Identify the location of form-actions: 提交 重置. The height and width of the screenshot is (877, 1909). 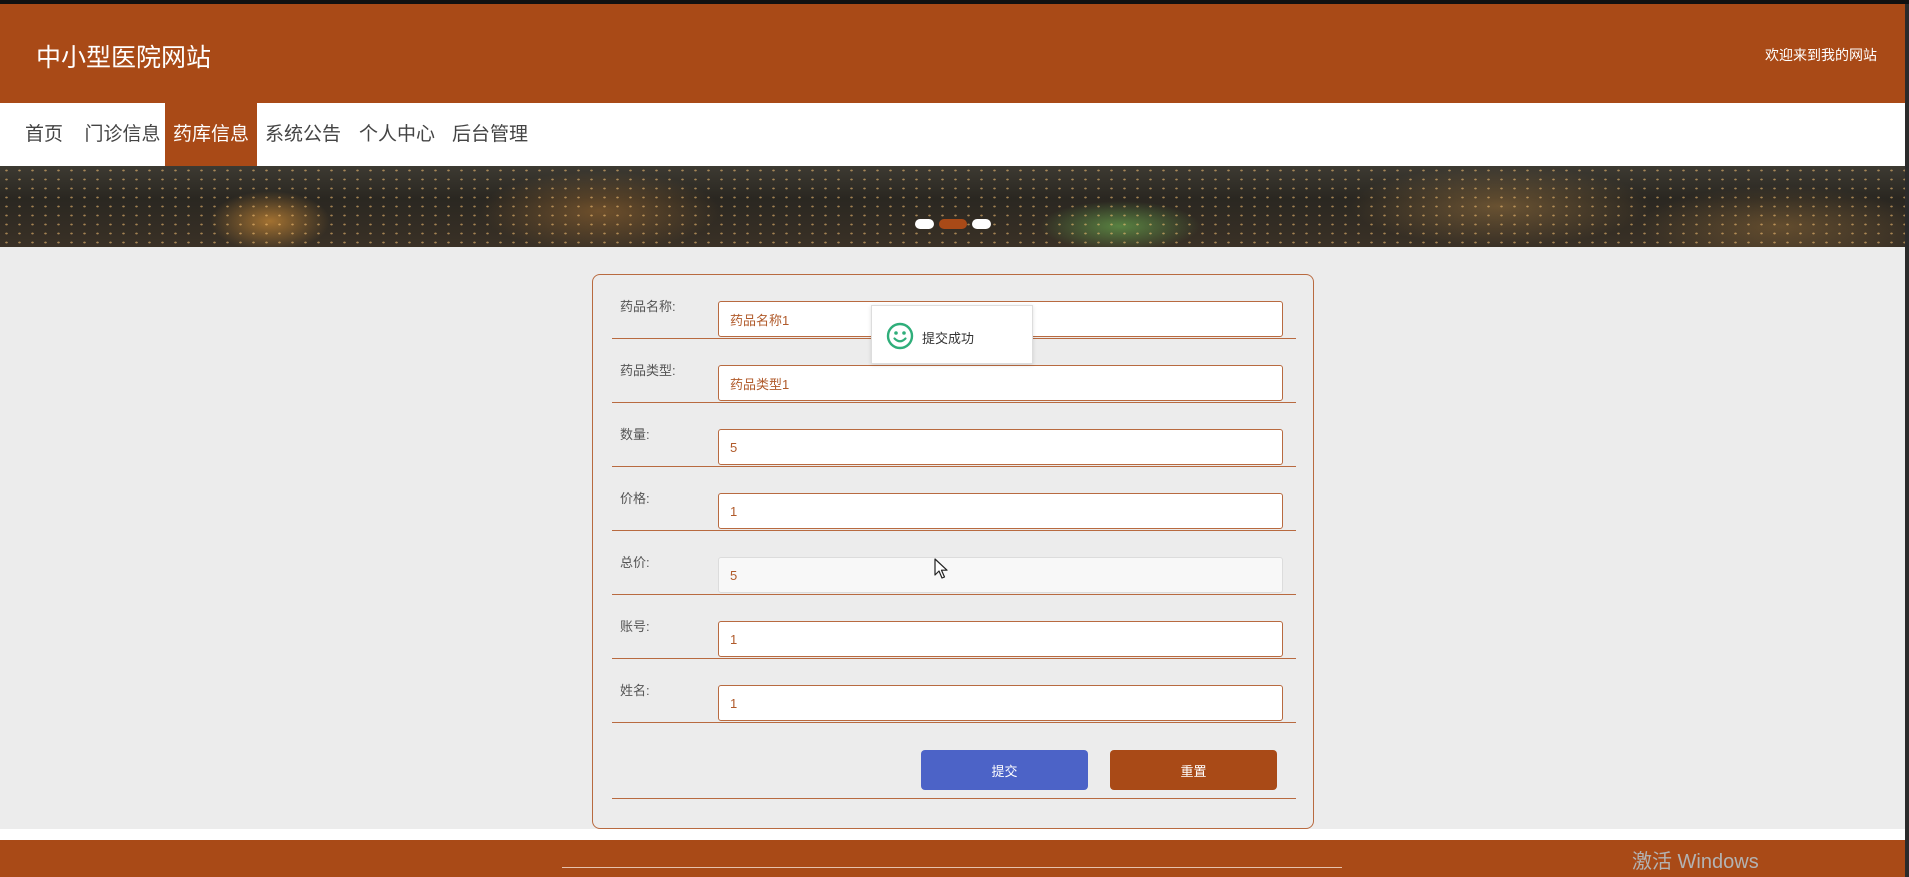
(954, 761).